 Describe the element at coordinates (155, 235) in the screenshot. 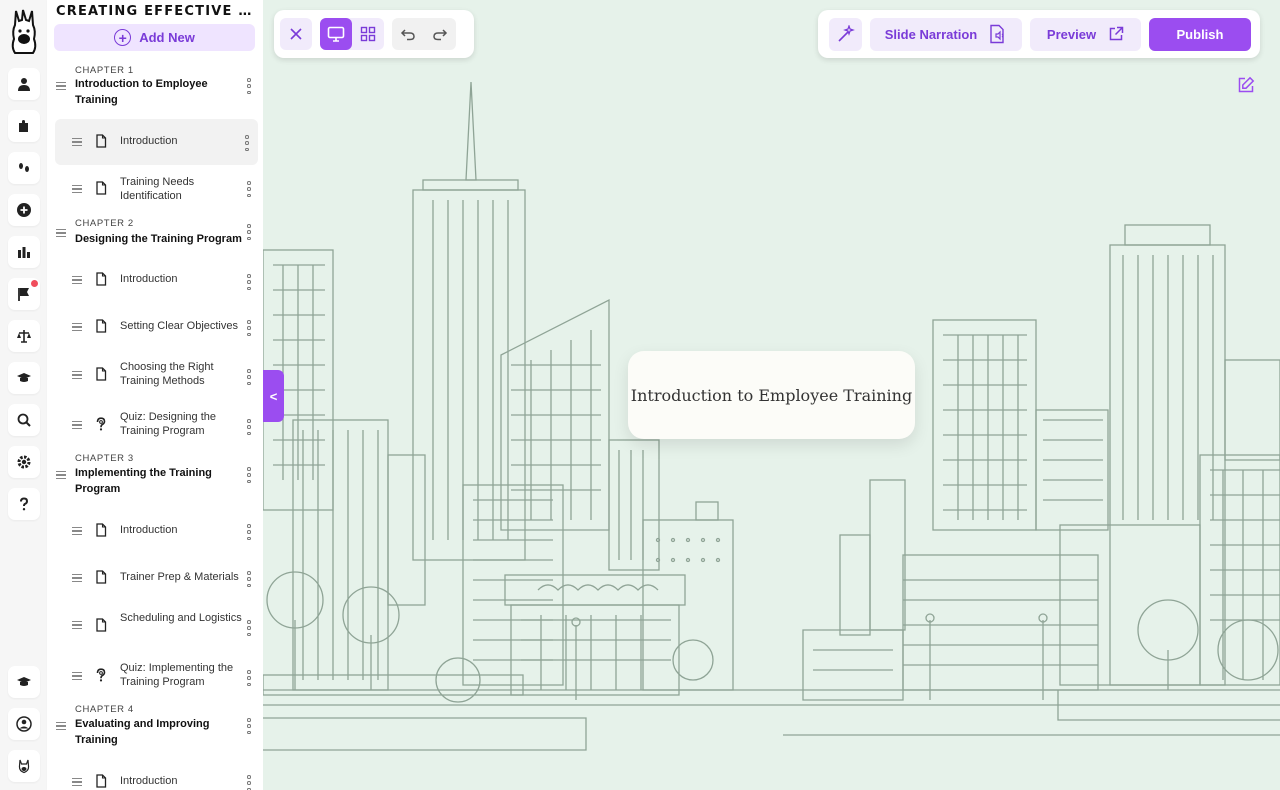

I see `chapter-row: CHAPTER 2 Designing the Training Program` at that location.